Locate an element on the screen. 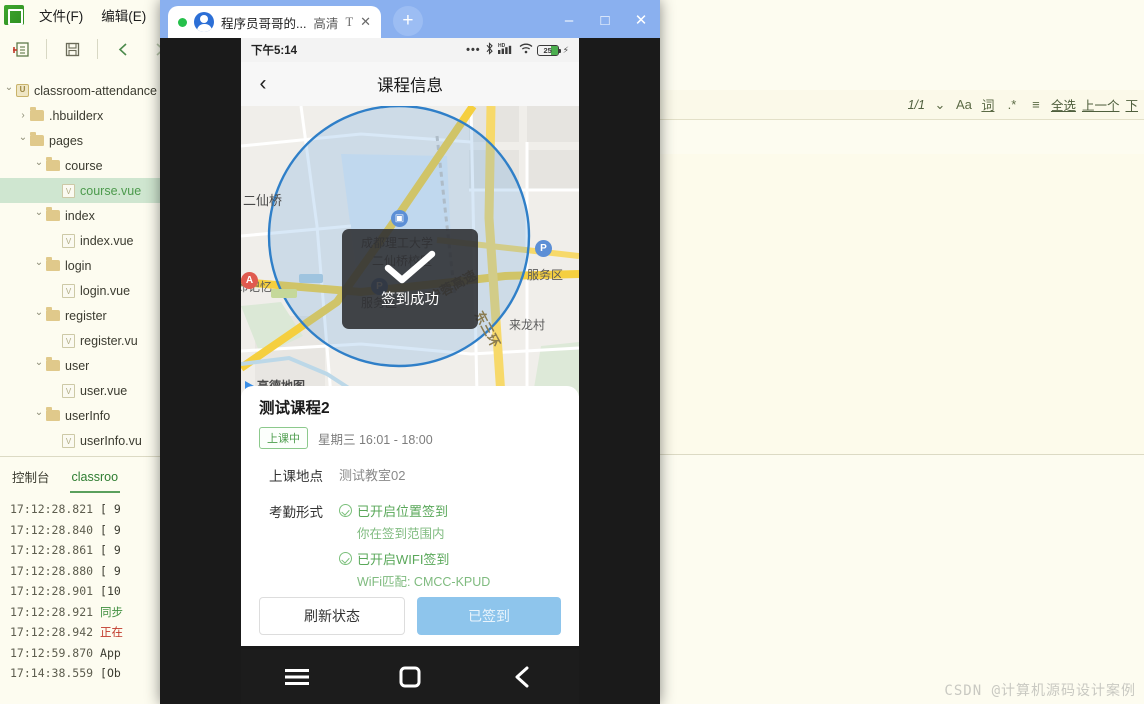 The height and width of the screenshot is (704, 1144). signed-in-button: 已签到 is located at coordinates (489, 616).